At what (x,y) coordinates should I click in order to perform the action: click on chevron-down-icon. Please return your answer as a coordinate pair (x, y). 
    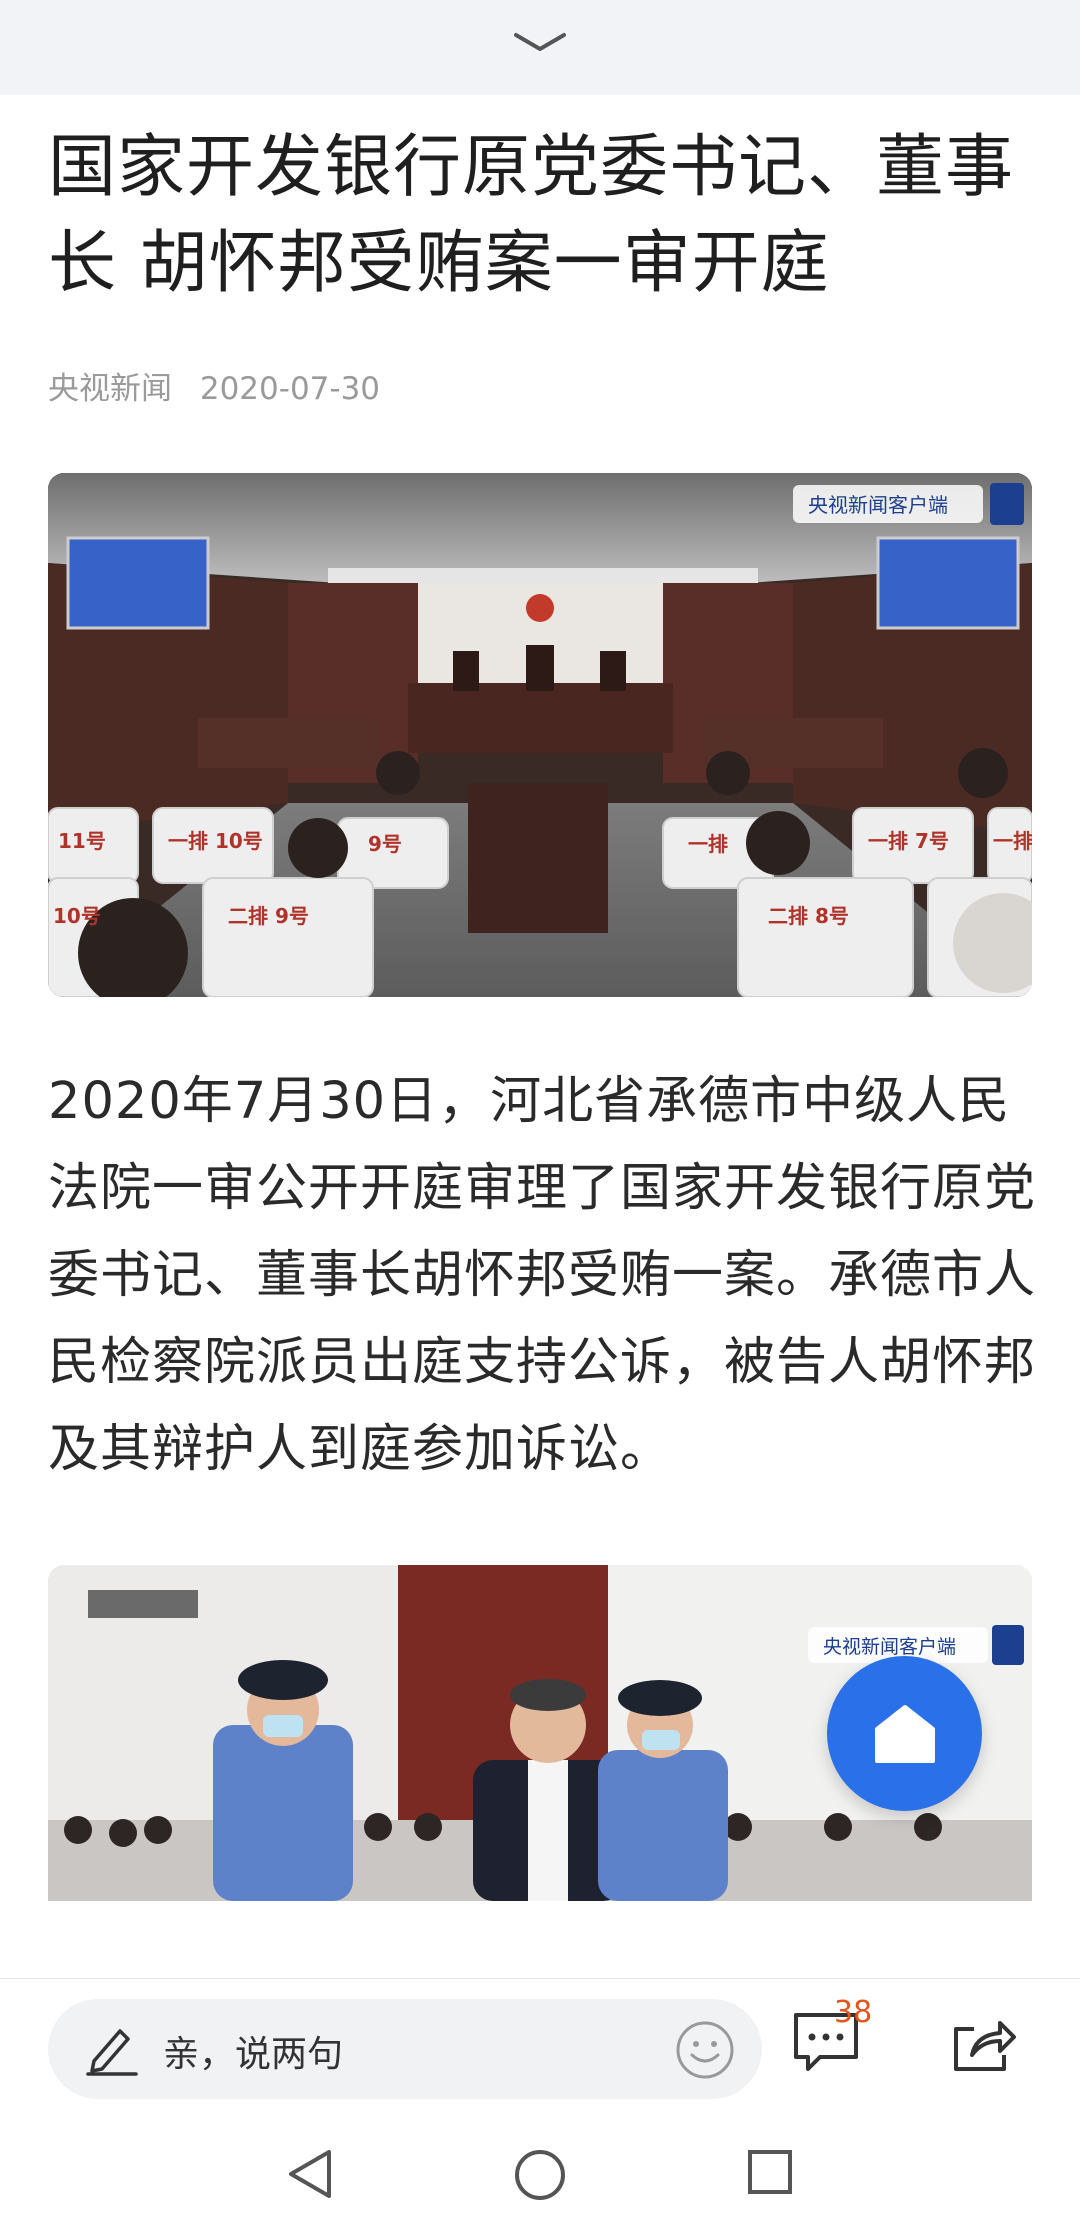
    Looking at the image, I should click on (540, 42).